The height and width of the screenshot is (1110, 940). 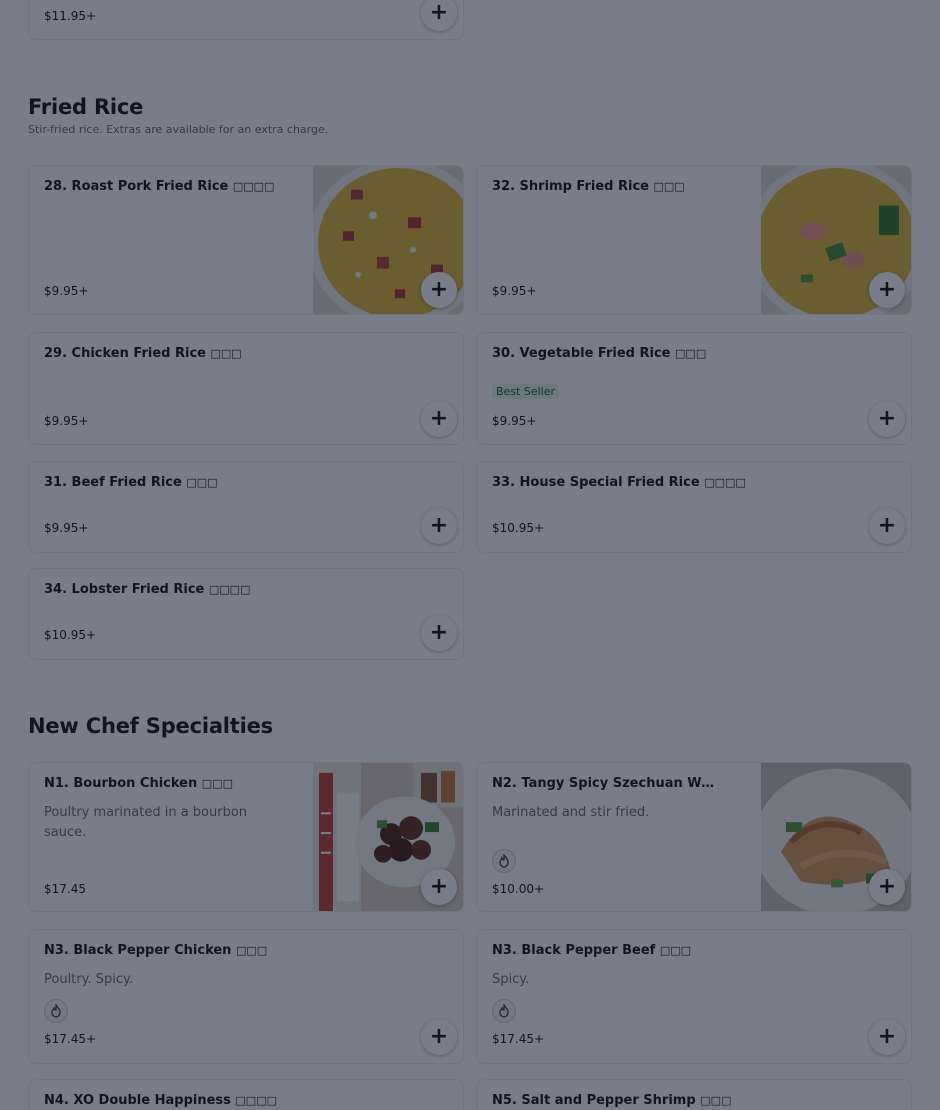 What do you see at coordinates (571, 812) in the screenshot?
I see `item-description: Marinated and stir fried.` at bounding box center [571, 812].